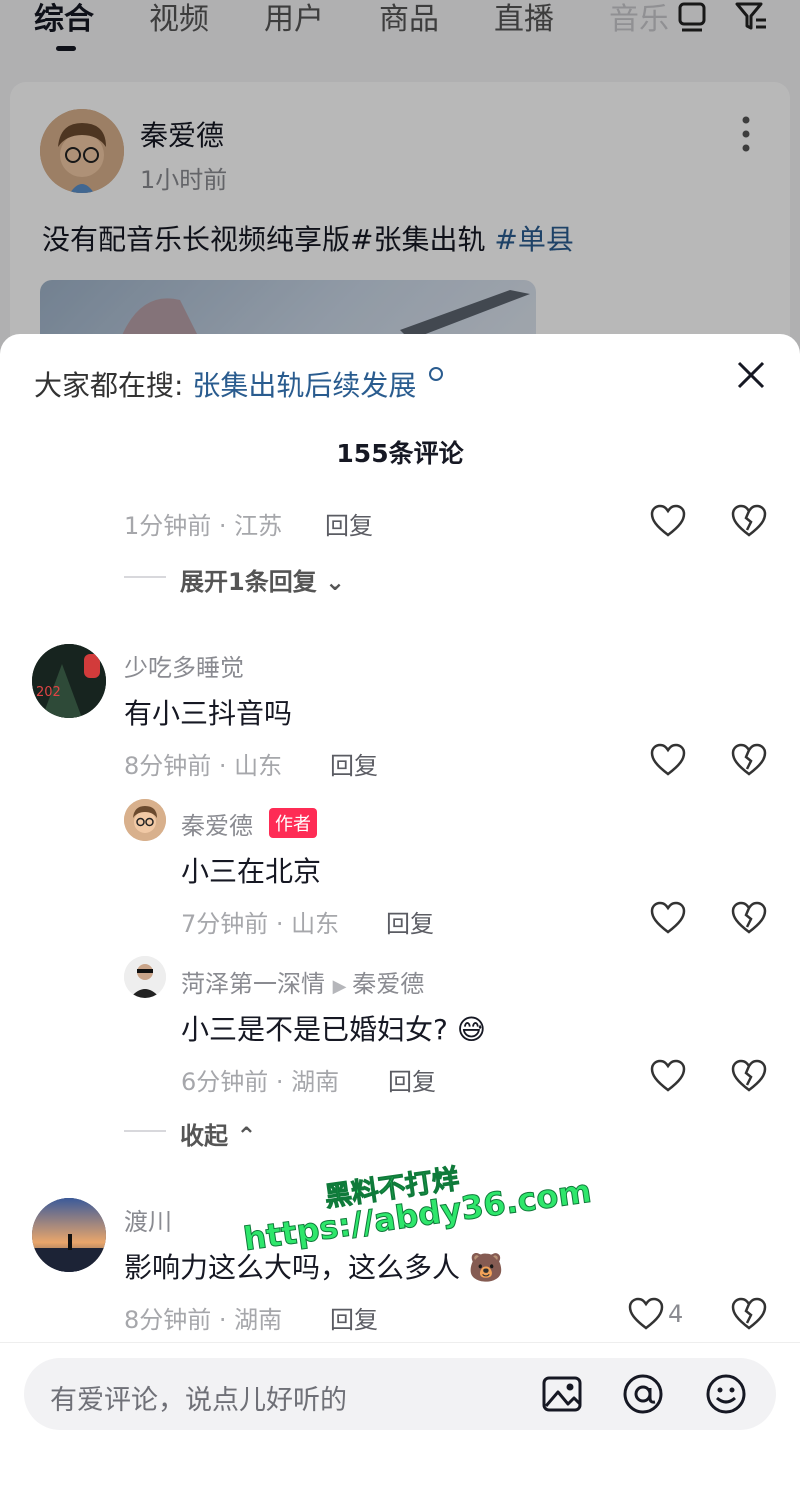 Image resolution: width=800 pixels, height=1512 pixels. I want to click on commenter-name: 少吃多睡觉, so click(184, 665).